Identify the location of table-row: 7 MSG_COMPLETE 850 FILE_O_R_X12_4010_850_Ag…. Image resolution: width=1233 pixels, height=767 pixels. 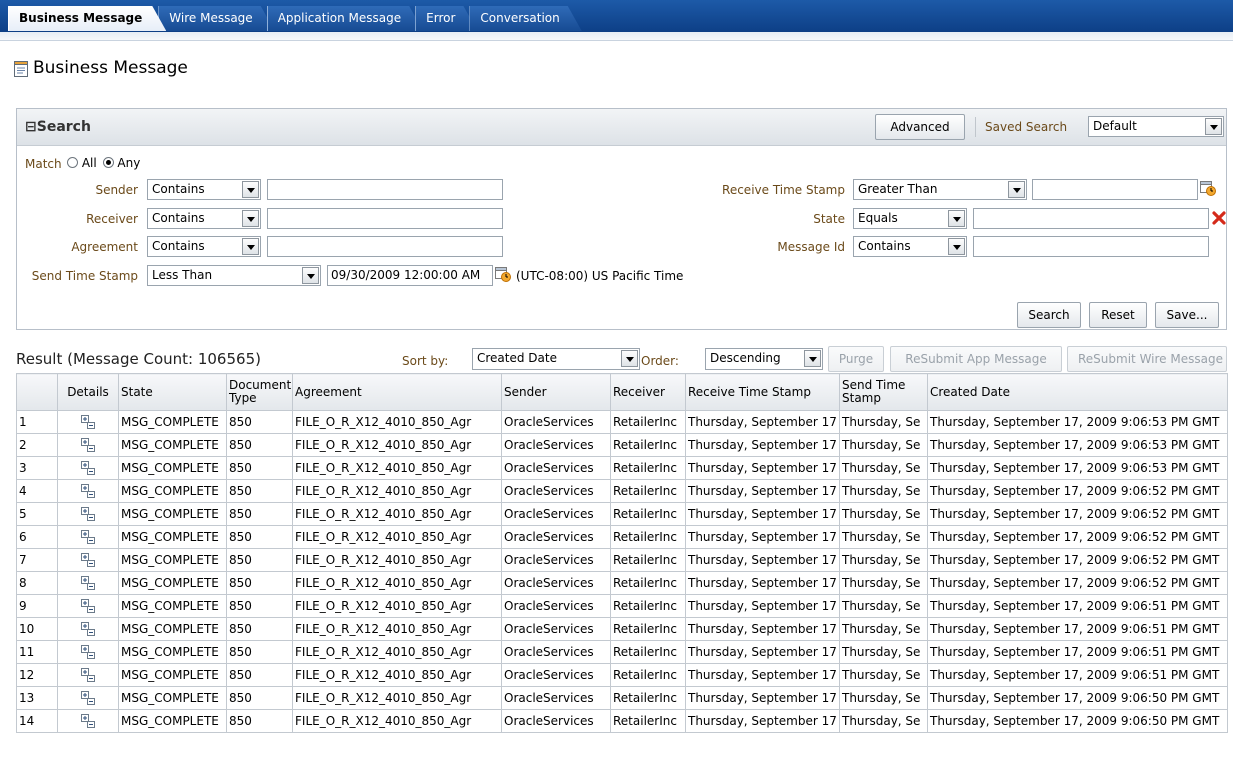
(622, 560).